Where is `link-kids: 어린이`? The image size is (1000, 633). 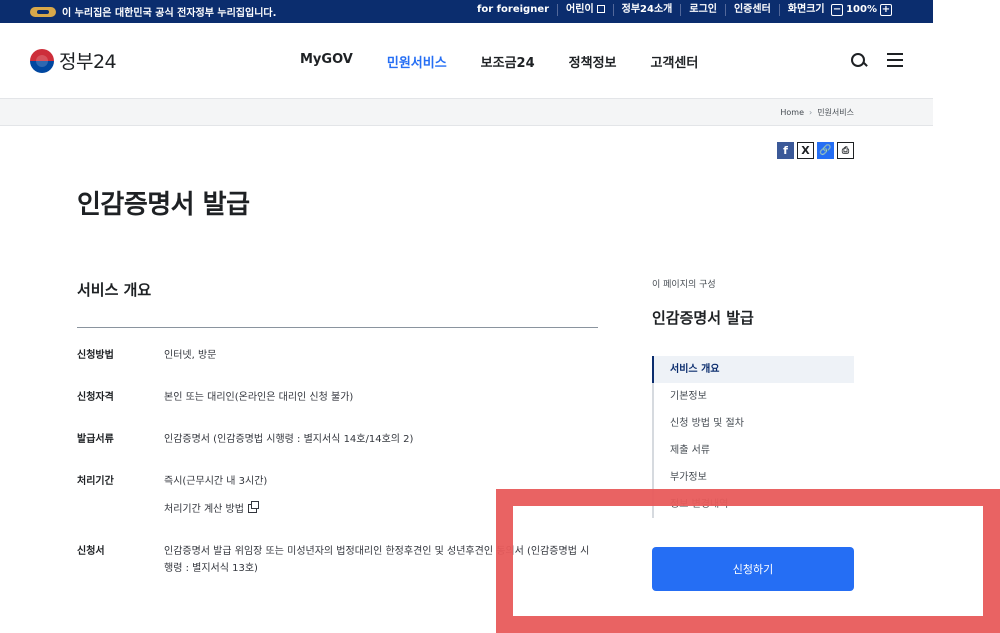 link-kids: 어린이 is located at coordinates (586, 10).